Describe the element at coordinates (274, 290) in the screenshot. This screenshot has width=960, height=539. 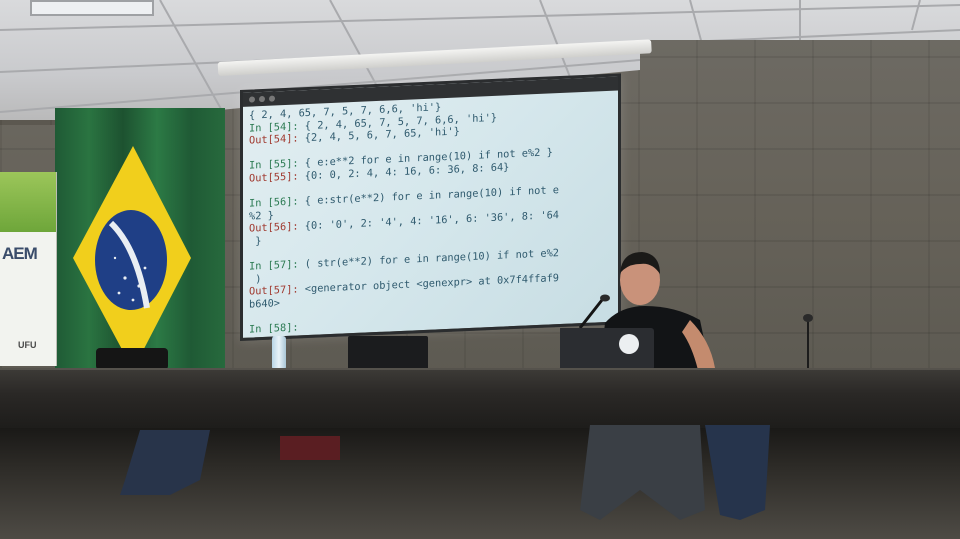
I see `terminal-prompt: Out[57]:` at that location.